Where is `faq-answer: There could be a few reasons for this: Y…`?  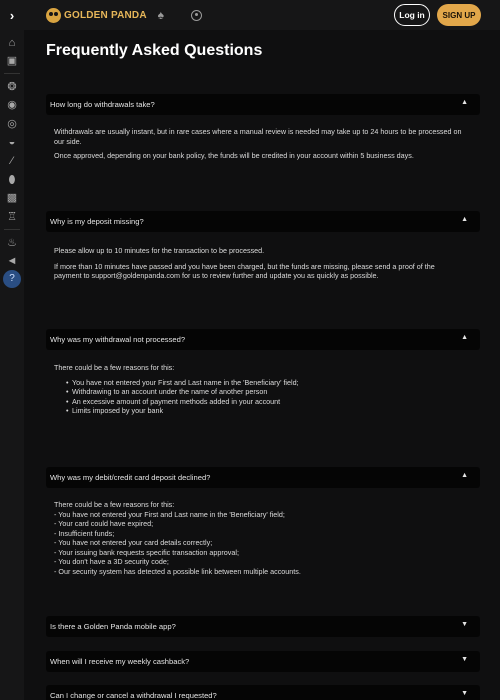
faq-answer: There could be a few reasons for this: Y… is located at coordinates (259, 389).